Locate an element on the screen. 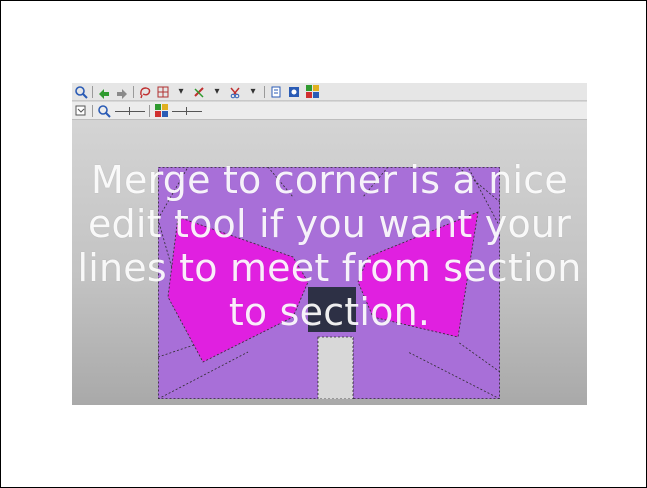  main-toolbar: ▾ ▾ ▾ is located at coordinates (329, 92).